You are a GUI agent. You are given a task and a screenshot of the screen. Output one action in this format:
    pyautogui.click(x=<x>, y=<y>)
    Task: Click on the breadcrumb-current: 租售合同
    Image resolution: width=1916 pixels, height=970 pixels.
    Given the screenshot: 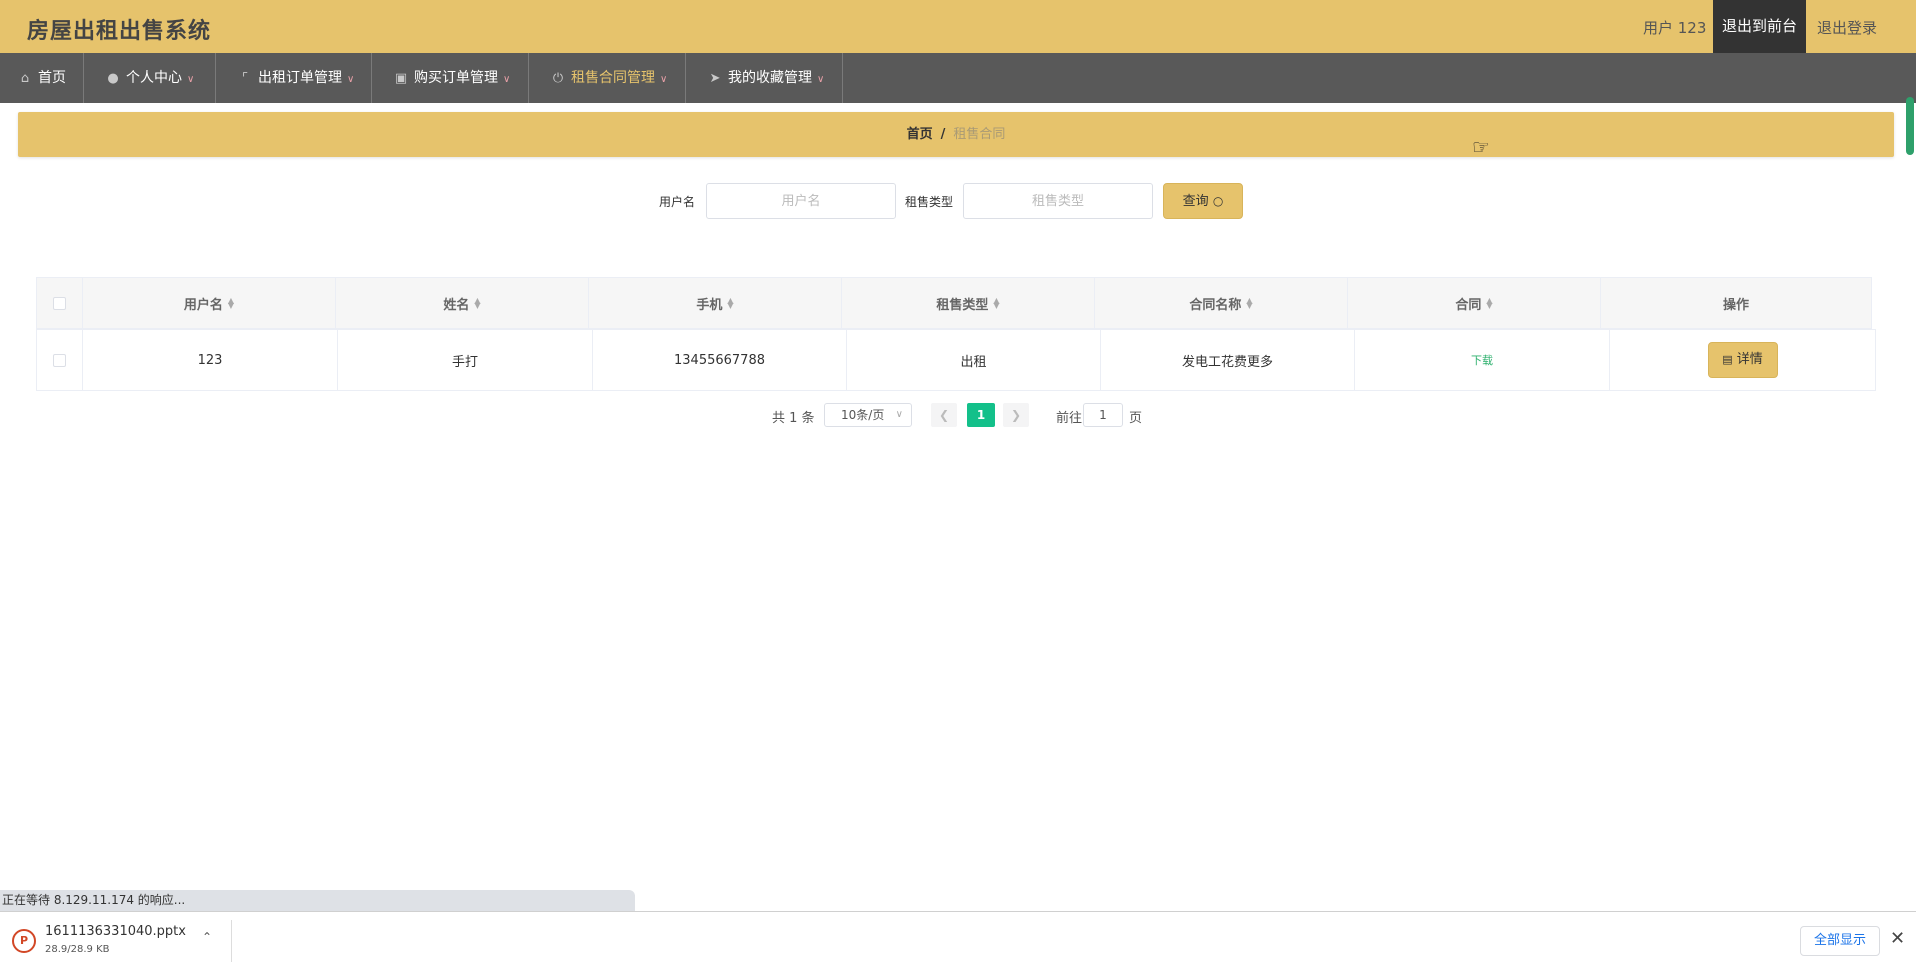 What is the action you would take?
    pyautogui.click(x=979, y=134)
    